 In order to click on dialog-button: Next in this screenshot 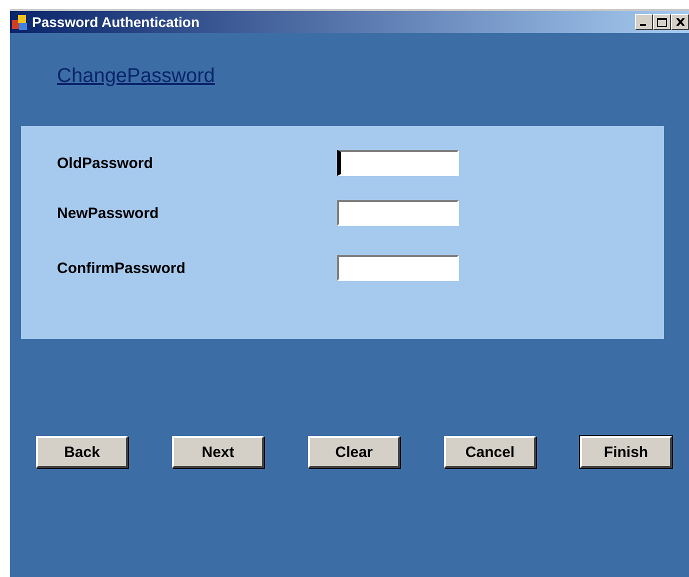, I will do `click(218, 452)`.